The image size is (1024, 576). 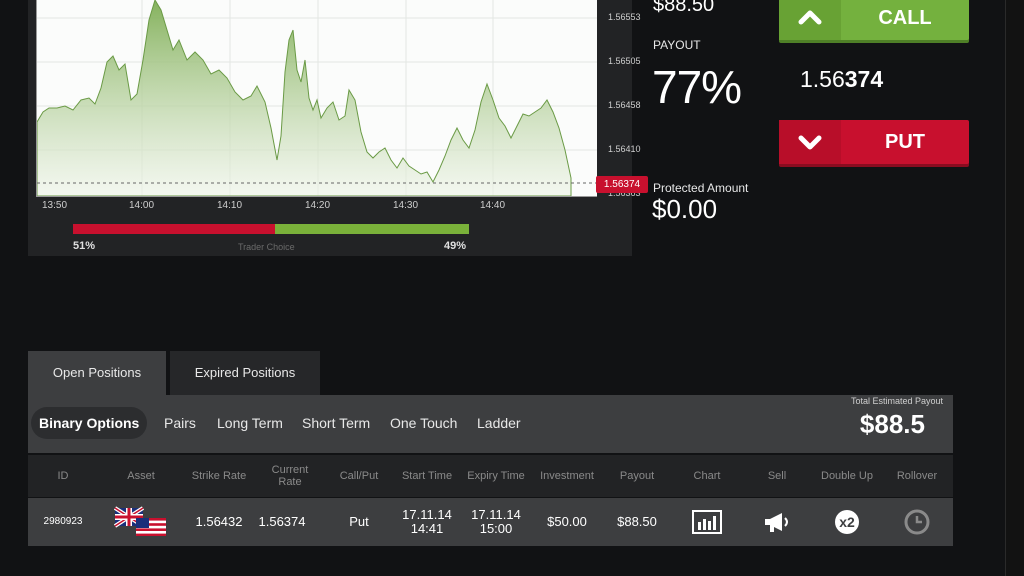 What do you see at coordinates (97, 373) in the screenshot?
I see `tab-open-positions: Open Positions` at bounding box center [97, 373].